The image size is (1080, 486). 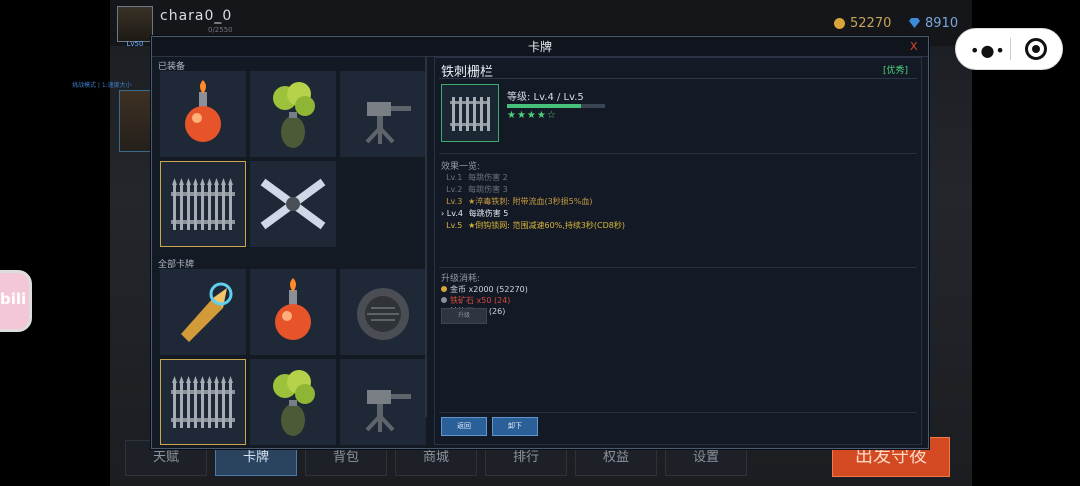 What do you see at coordinates (454, 213) in the screenshot?
I see `effect-level: Lv.4` at bounding box center [454, 213].